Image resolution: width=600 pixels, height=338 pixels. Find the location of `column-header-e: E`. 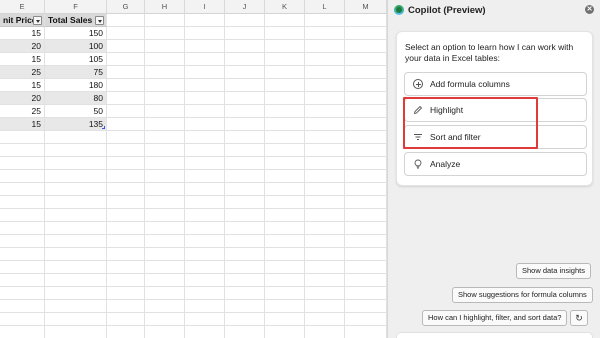

column-header-e: E is located at coordinates (22, 7).